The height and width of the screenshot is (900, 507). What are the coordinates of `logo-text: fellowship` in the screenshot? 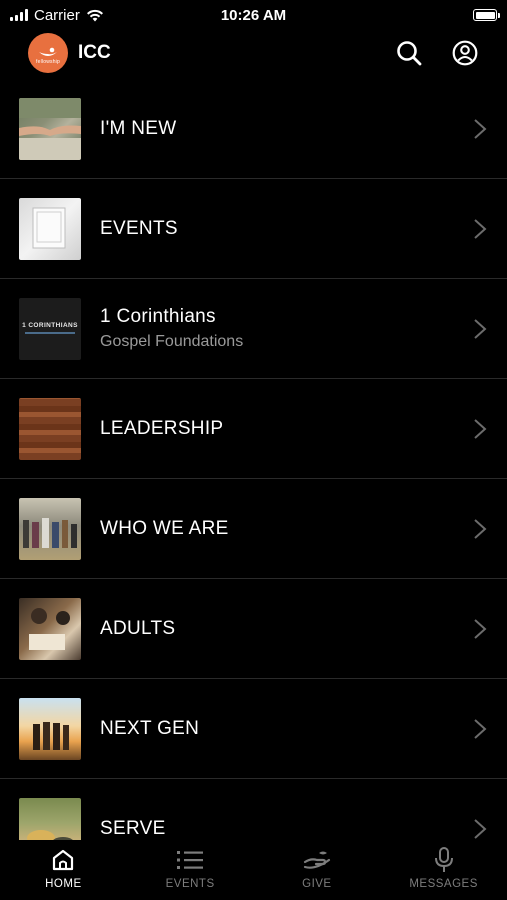 It's located at (48, 62).